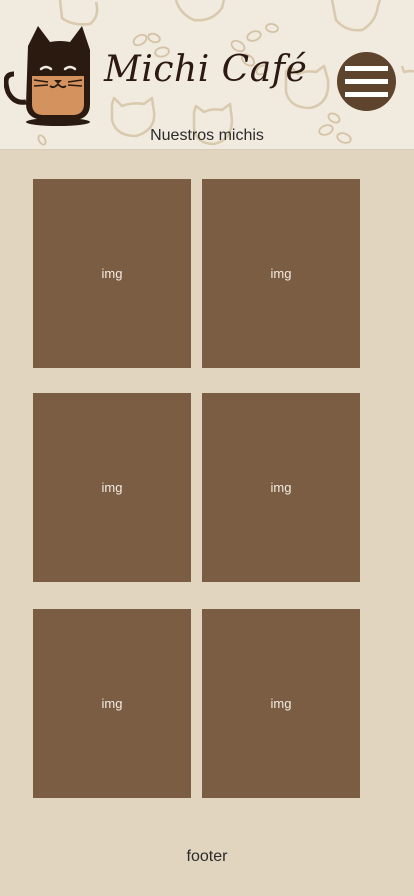  I want to click on cat-coffee-cup-icon, so click(47, 76).